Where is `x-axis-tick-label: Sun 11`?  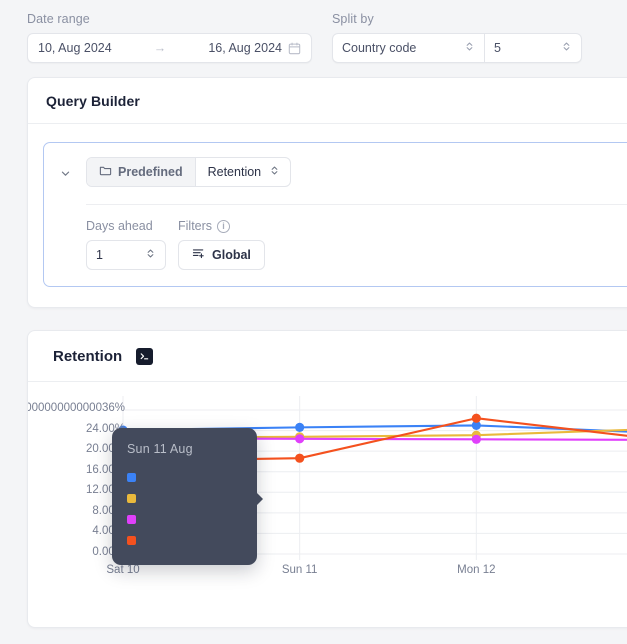
x-axis-tick-label: Sun 11 is located at coordinates (299, 570).